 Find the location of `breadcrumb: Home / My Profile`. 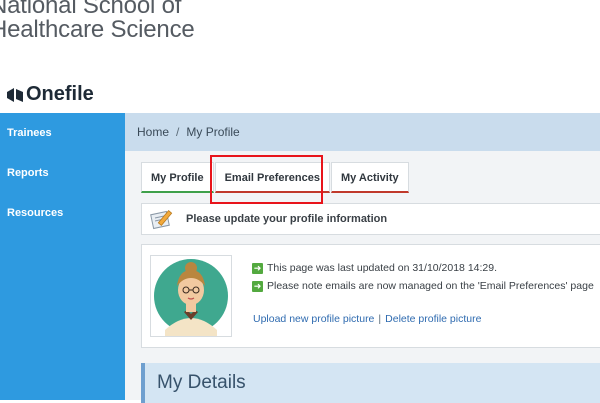

breadcrumb: Home / My Profile is located at coordinates (362, 132).